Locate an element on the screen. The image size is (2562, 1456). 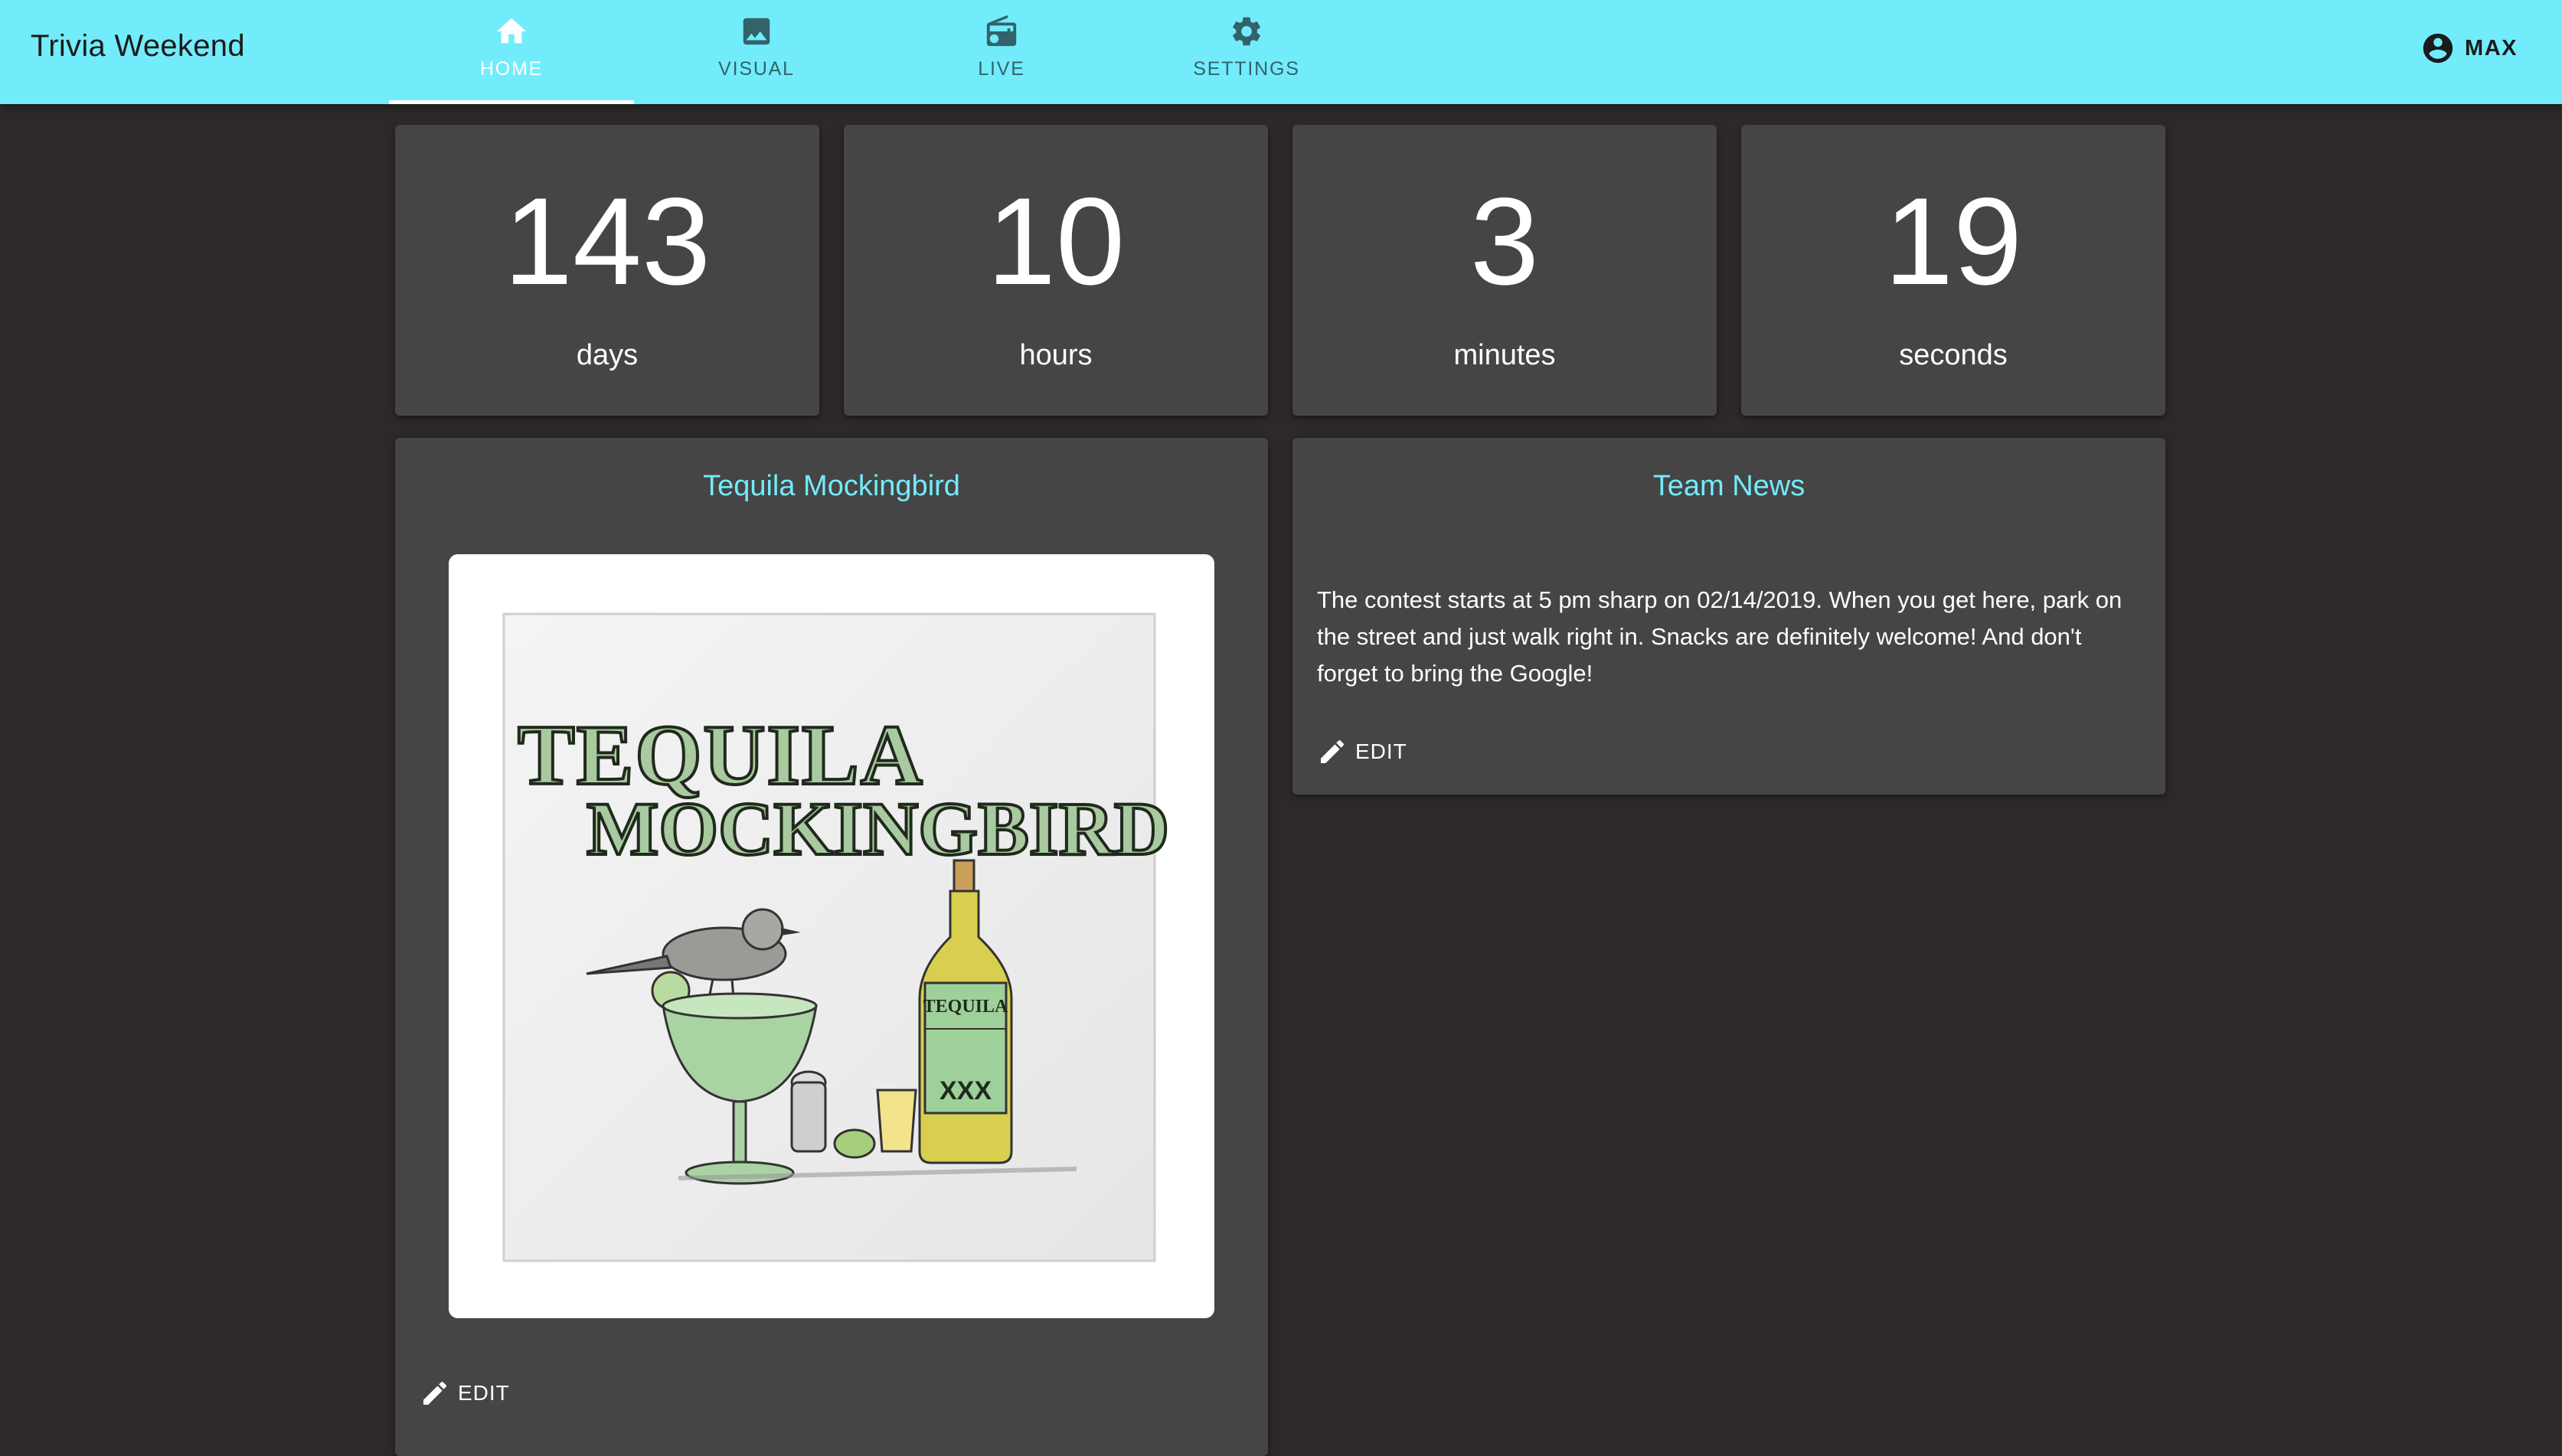
countdown-seconds-card: 19 seconds is located at coordinates (1953, 270).